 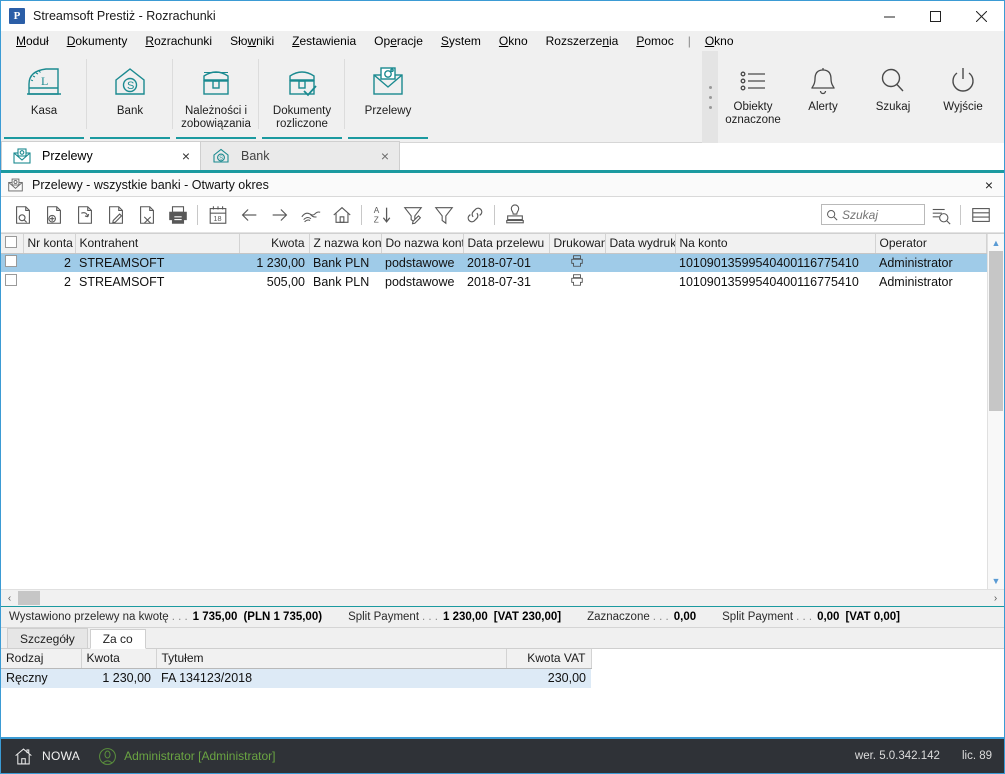 What do you see at coordinates (248, 215) in the screenshot?
I see `arrow-left-icon` at bounding box center [248, 215].